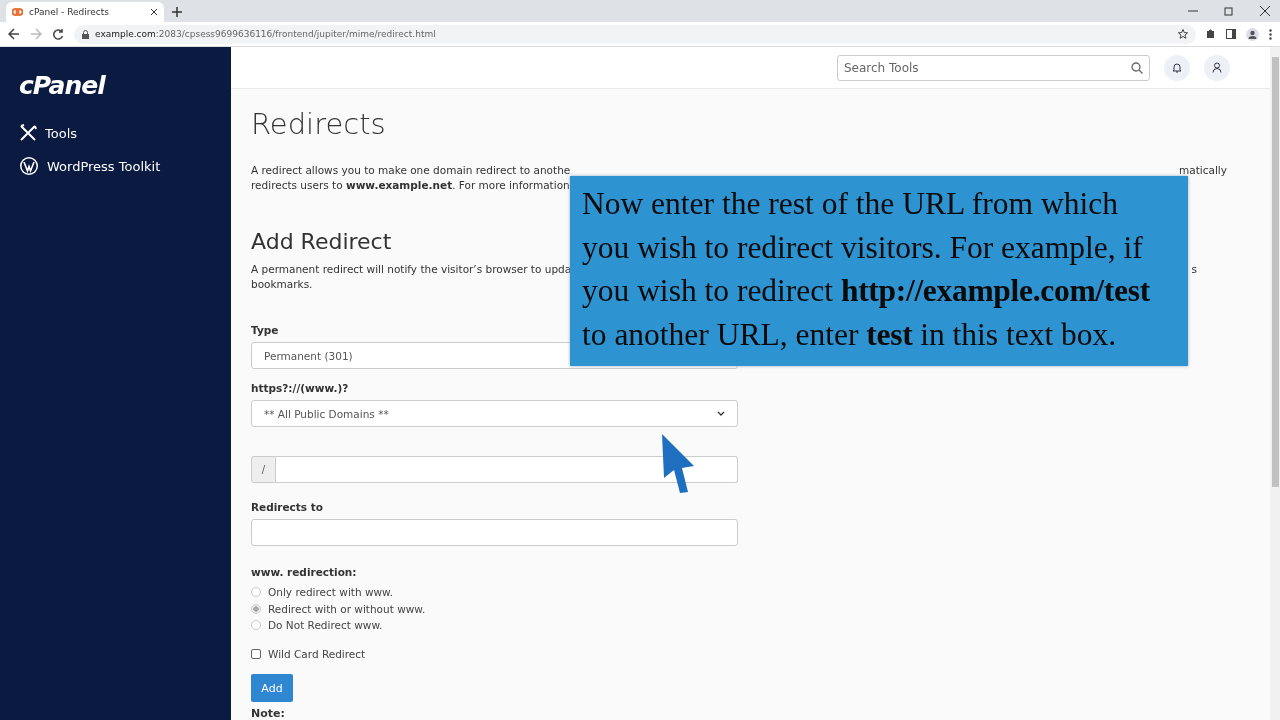  Describe the element at coordinates (319, 124) in the screenshot. I see `page-title: Redirects` at that location.